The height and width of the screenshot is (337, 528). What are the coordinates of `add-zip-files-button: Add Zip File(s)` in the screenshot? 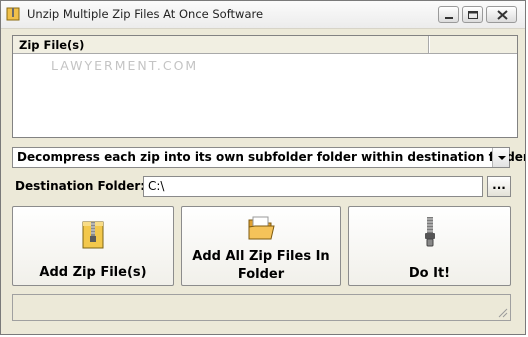 It's located at (93, 246).